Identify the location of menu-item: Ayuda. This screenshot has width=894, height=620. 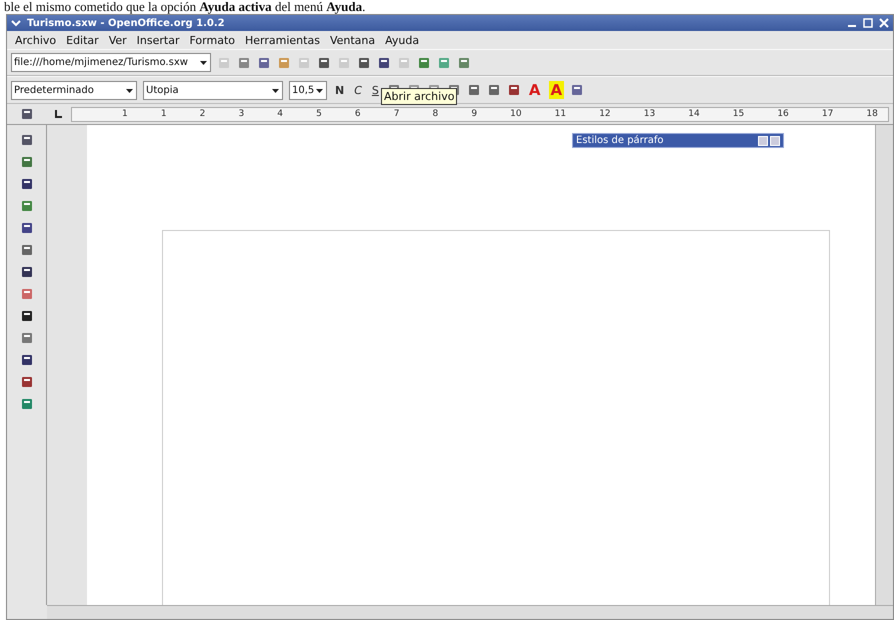
(402, 40).